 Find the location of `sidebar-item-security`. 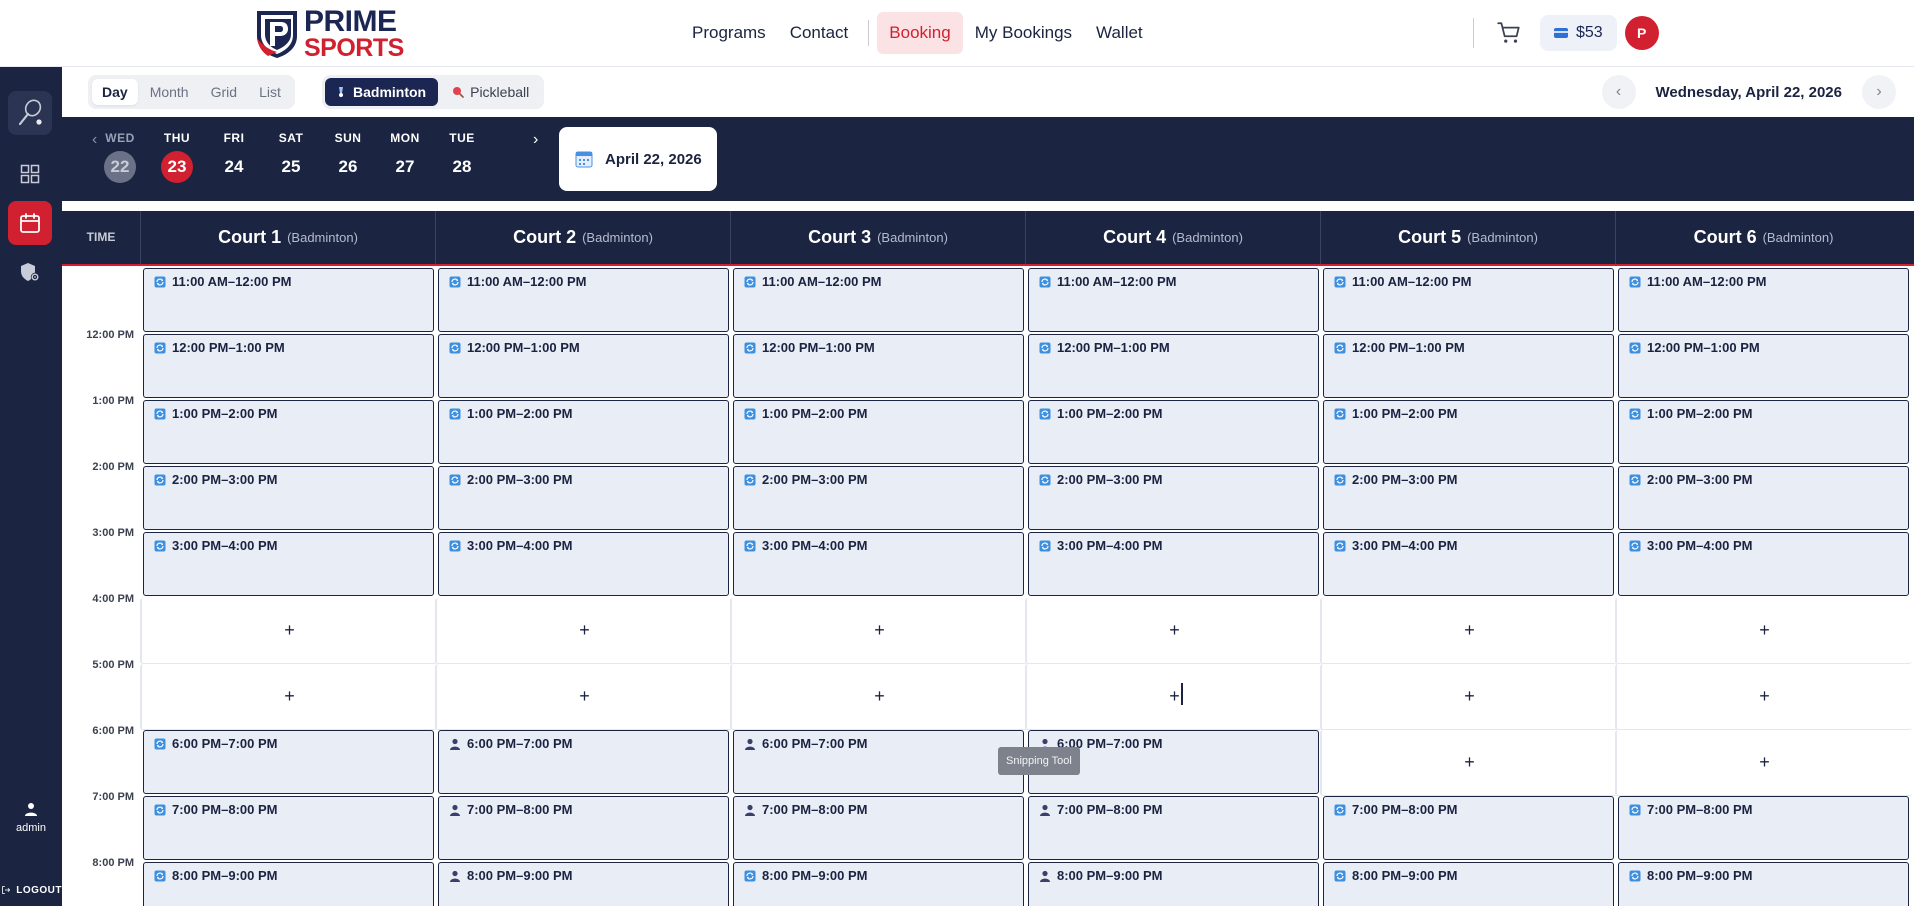

sidebar-item-security is located at coordinates (30, 272).